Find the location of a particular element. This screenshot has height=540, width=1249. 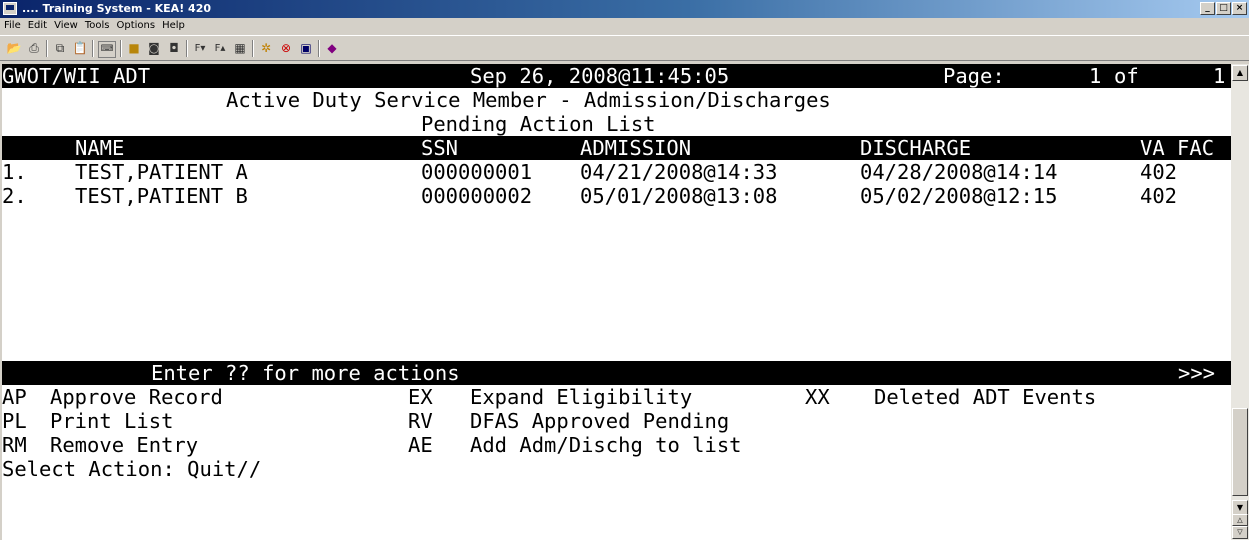

action-code-ap: AP is located at coordinates (14, 397).